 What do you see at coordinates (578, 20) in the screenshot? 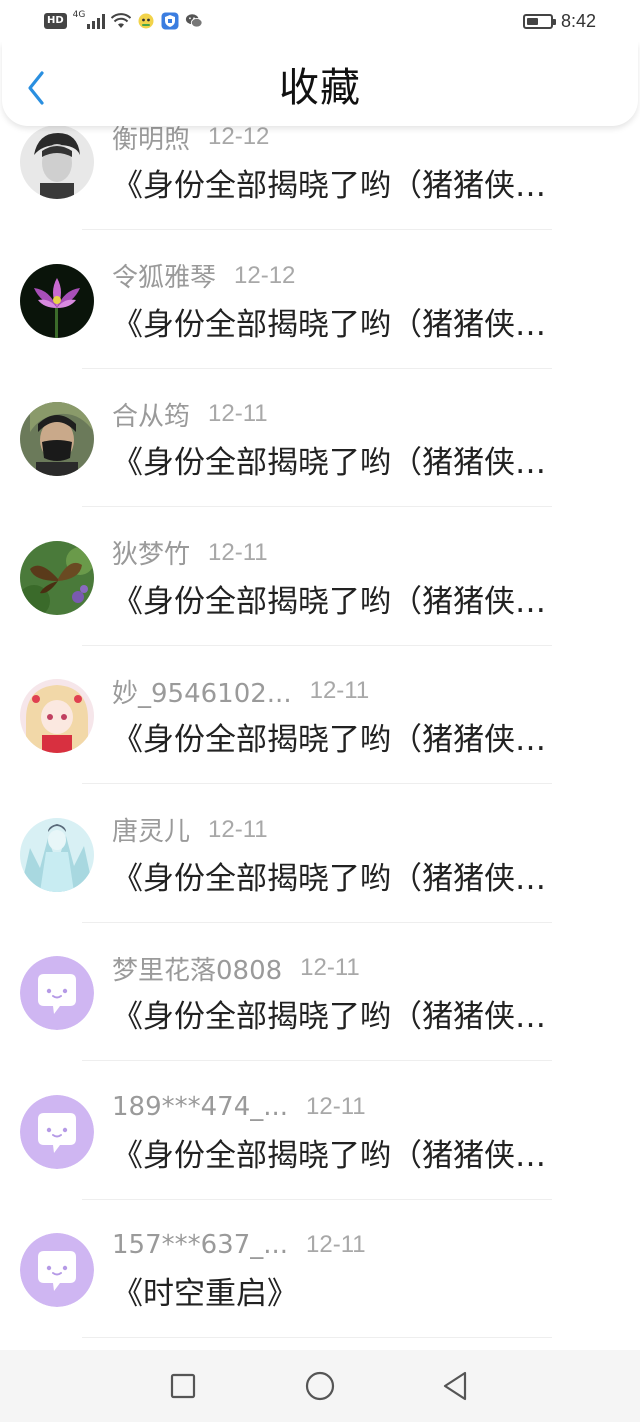
I see `clock: 8:42` at bounding box center [578, 20].